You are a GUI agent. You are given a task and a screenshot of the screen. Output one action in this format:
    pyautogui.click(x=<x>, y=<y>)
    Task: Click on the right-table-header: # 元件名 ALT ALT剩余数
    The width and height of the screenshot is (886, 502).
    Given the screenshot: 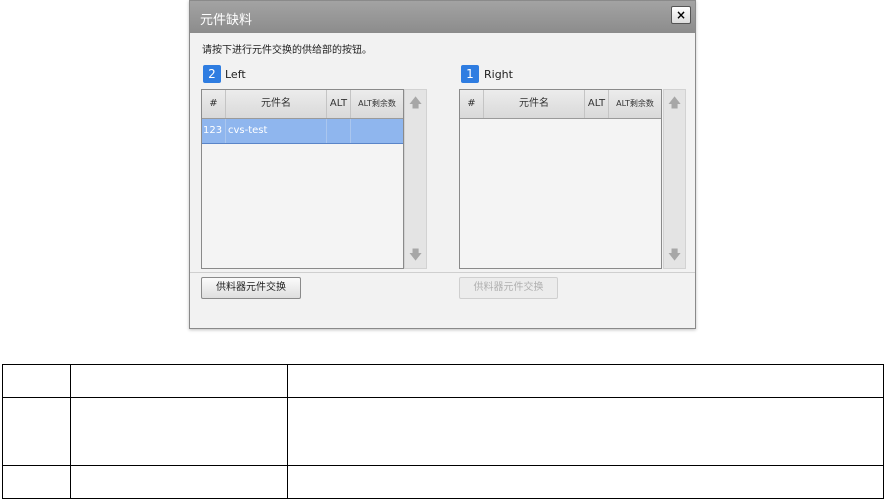 What is the action you would take?
    pyautogui.click(x=560, y=104)
    